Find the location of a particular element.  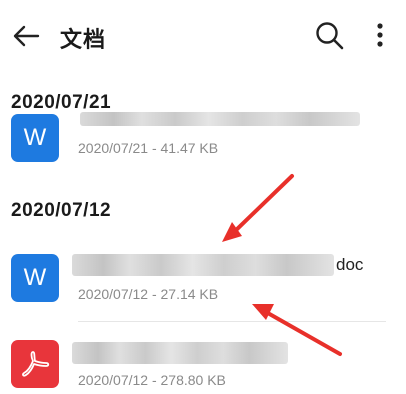

file-name: doc is located at coordinates (350, 264).